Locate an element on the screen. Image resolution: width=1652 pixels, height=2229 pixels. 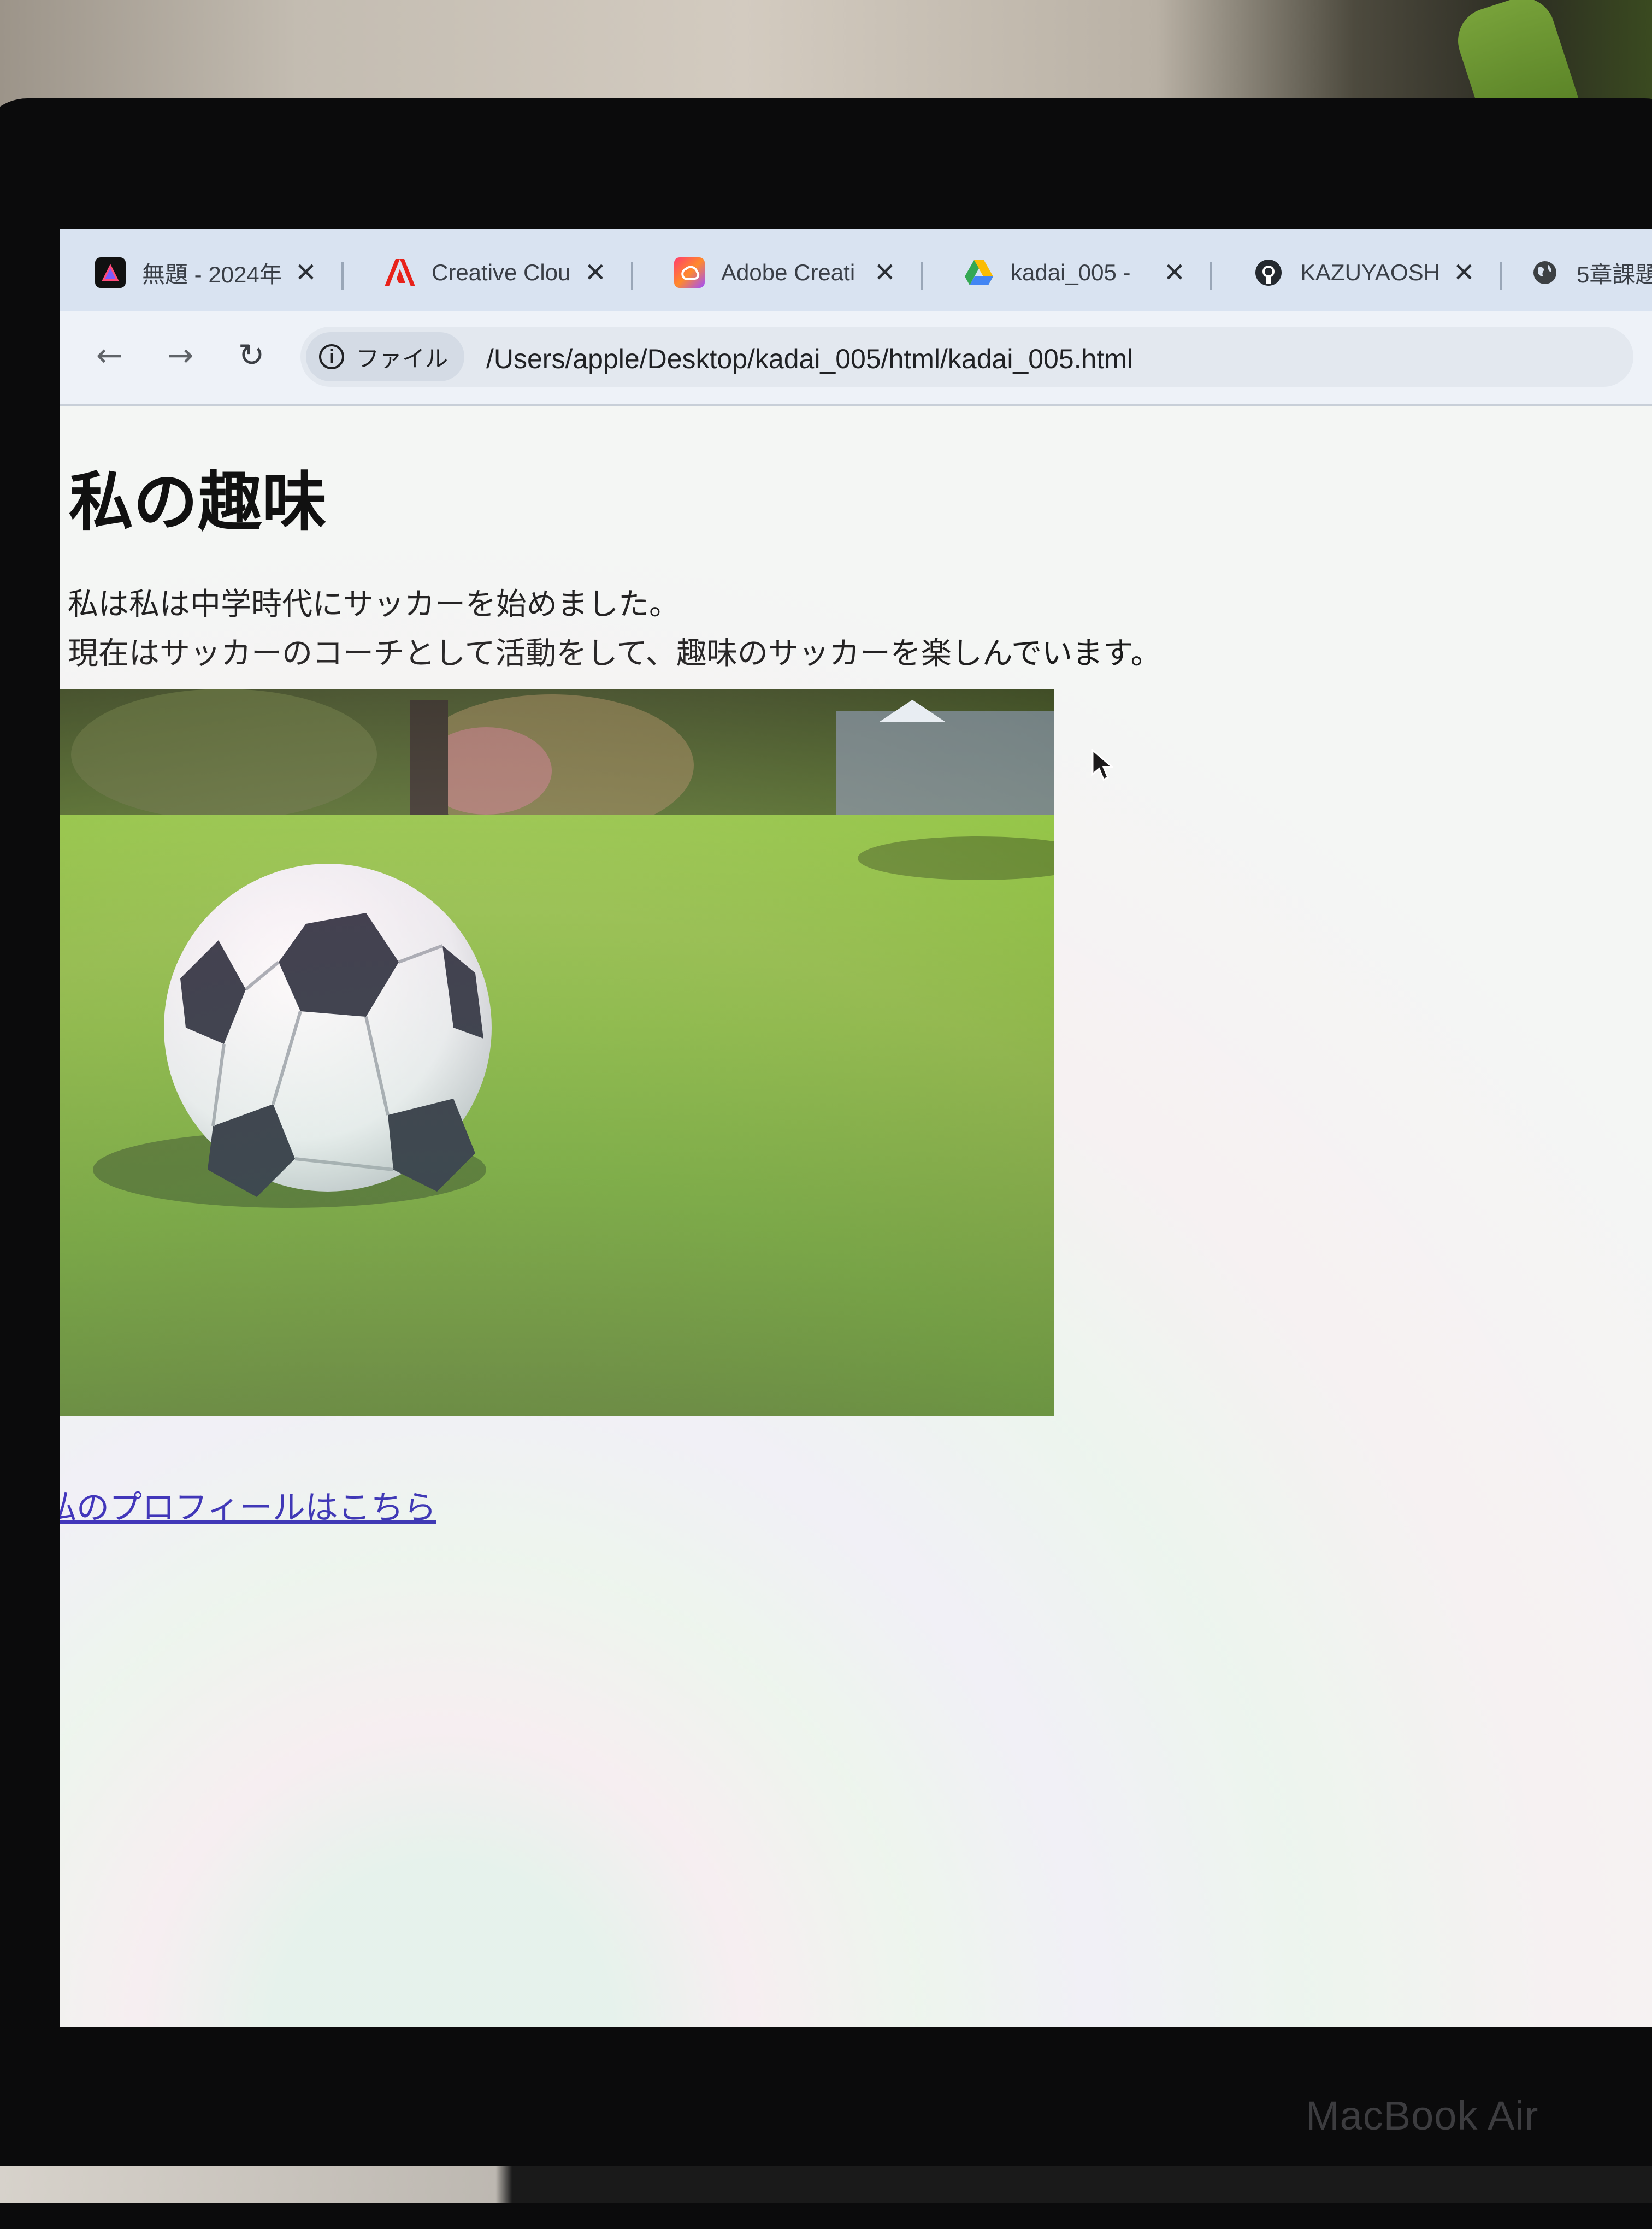
tab-title: 無題 - 2024年 is located at coordinates (212, 274).